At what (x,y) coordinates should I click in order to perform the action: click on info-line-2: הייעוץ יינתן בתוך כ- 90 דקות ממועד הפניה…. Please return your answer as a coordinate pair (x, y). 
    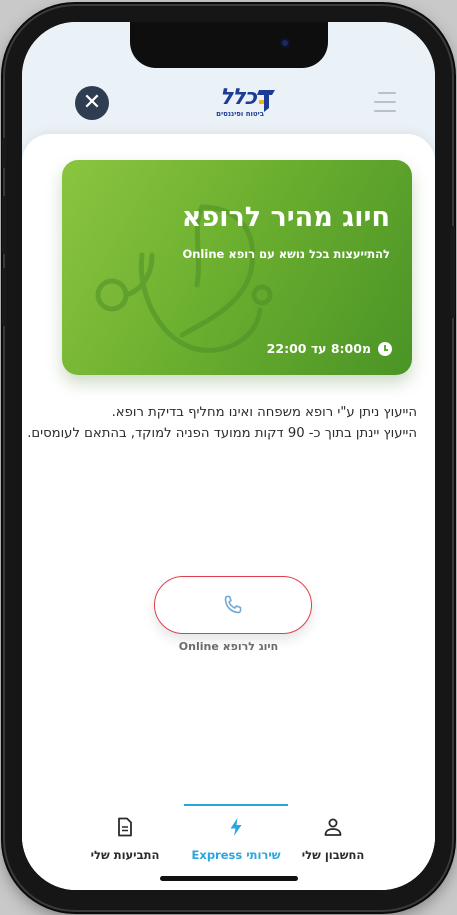
    Looking at the image, I should click on (222, 433).